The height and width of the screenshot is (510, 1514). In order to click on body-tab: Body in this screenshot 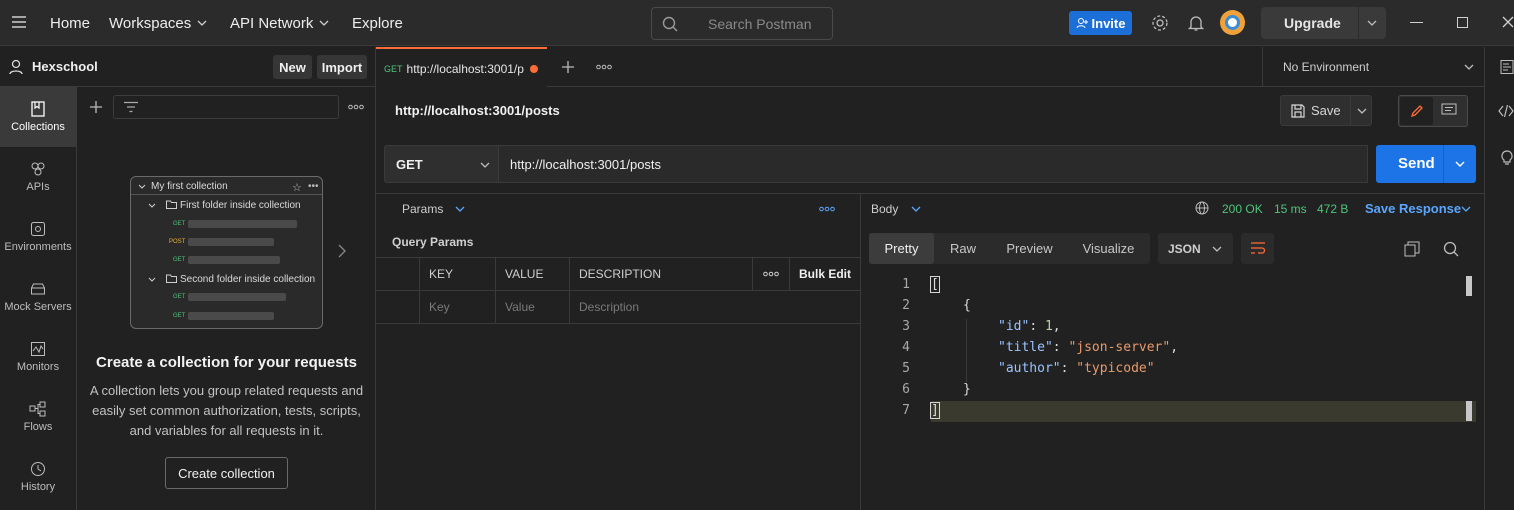, I will do `click(884, 209)`.